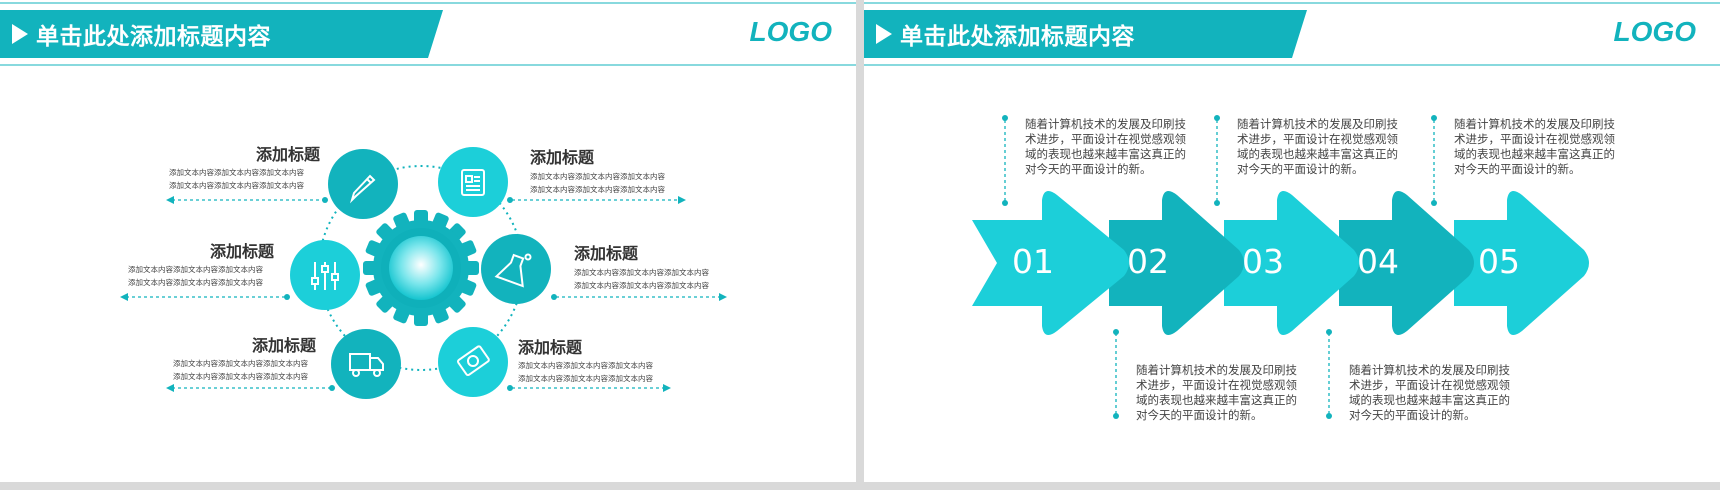  I want to click on item-text-document-line2: 添加文本内容添加文本内容添加文本内容, so click(597, 189).